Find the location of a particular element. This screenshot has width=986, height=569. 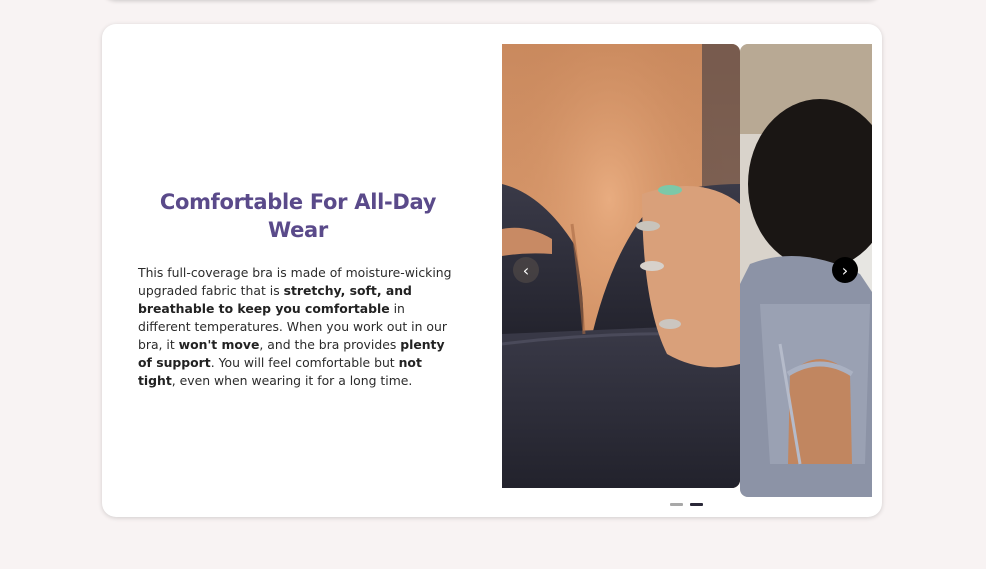

carousel-next-button: › is located at coordinates (845, 270).